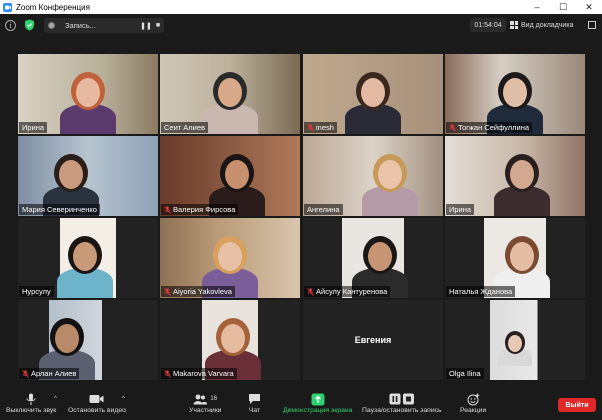 Image resolution: width=602 pixels, height=420 pixels. I want to click on participant-name-tag: Сеит Алиев, so click(185, 127).